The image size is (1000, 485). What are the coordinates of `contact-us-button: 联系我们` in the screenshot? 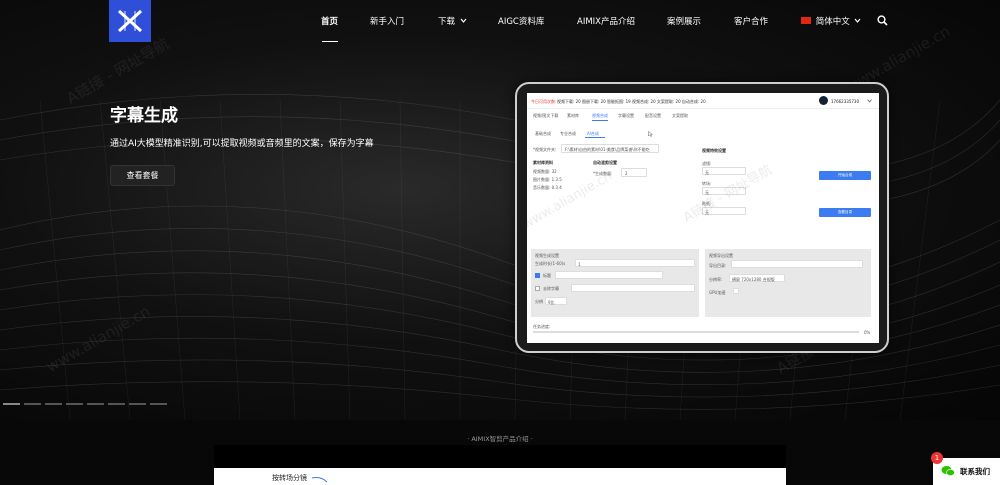 It's located at (966, 471).